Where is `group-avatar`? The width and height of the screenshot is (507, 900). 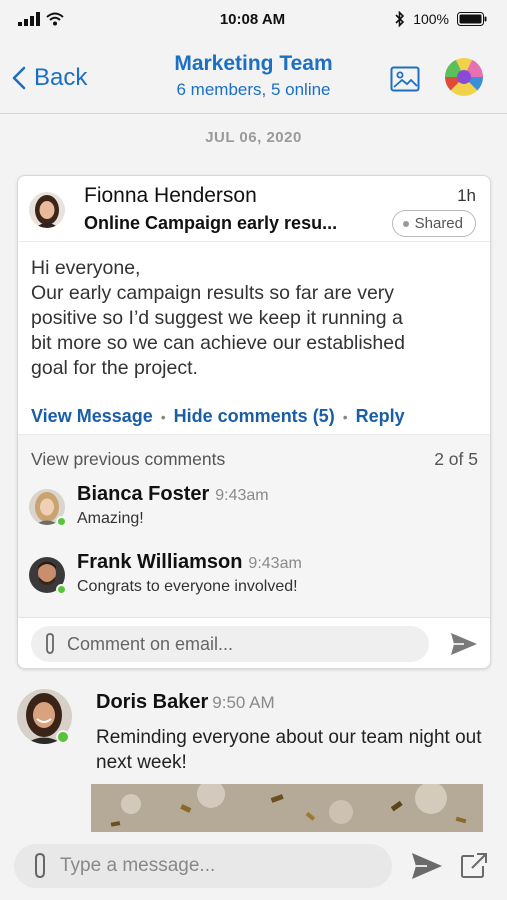 group-avatar is located at coordinates (464, 77).